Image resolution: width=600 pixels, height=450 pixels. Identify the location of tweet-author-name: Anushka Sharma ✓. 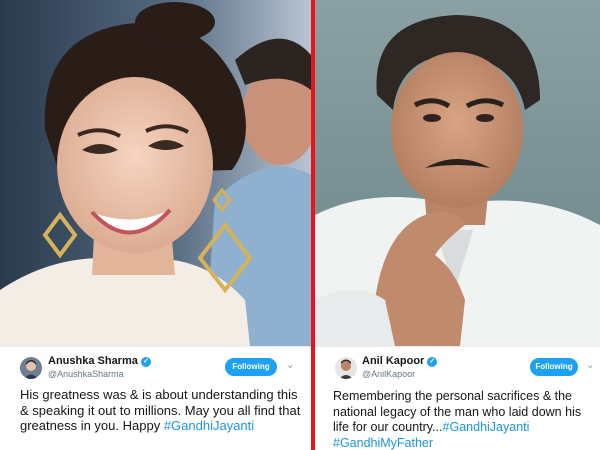
(99, 361).